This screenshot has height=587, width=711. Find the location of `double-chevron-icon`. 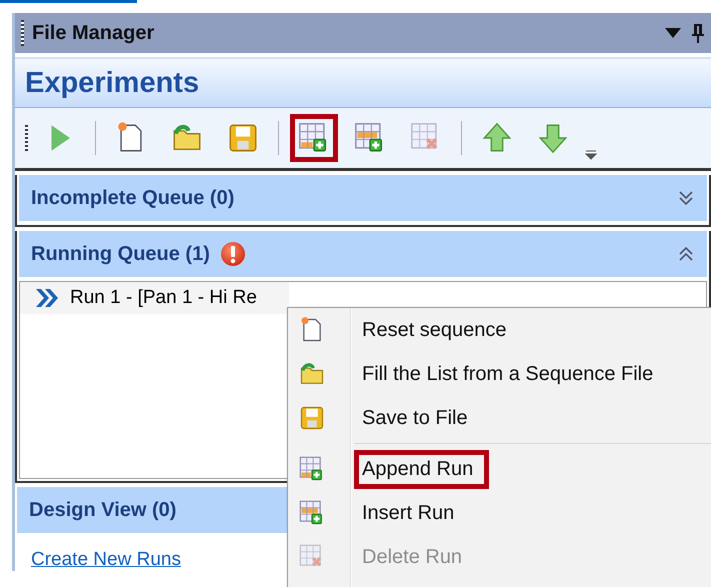

double-chevron-icon is located at coordinates (47, 298).